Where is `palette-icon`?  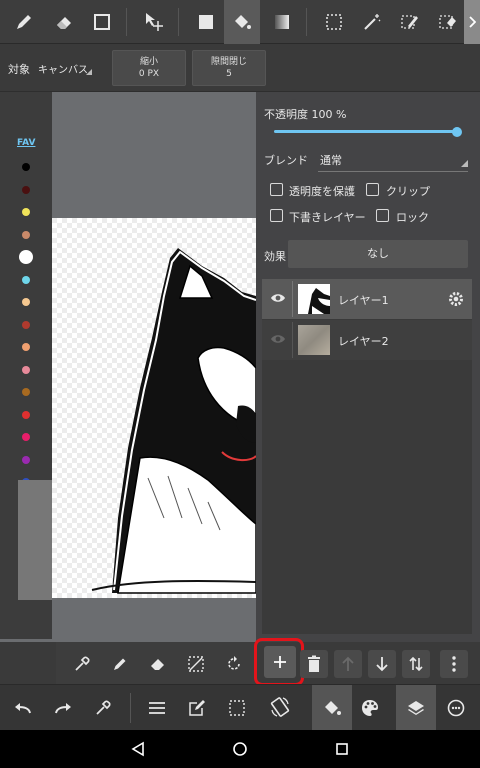 palette-icon is located at coordinates (370, 708).